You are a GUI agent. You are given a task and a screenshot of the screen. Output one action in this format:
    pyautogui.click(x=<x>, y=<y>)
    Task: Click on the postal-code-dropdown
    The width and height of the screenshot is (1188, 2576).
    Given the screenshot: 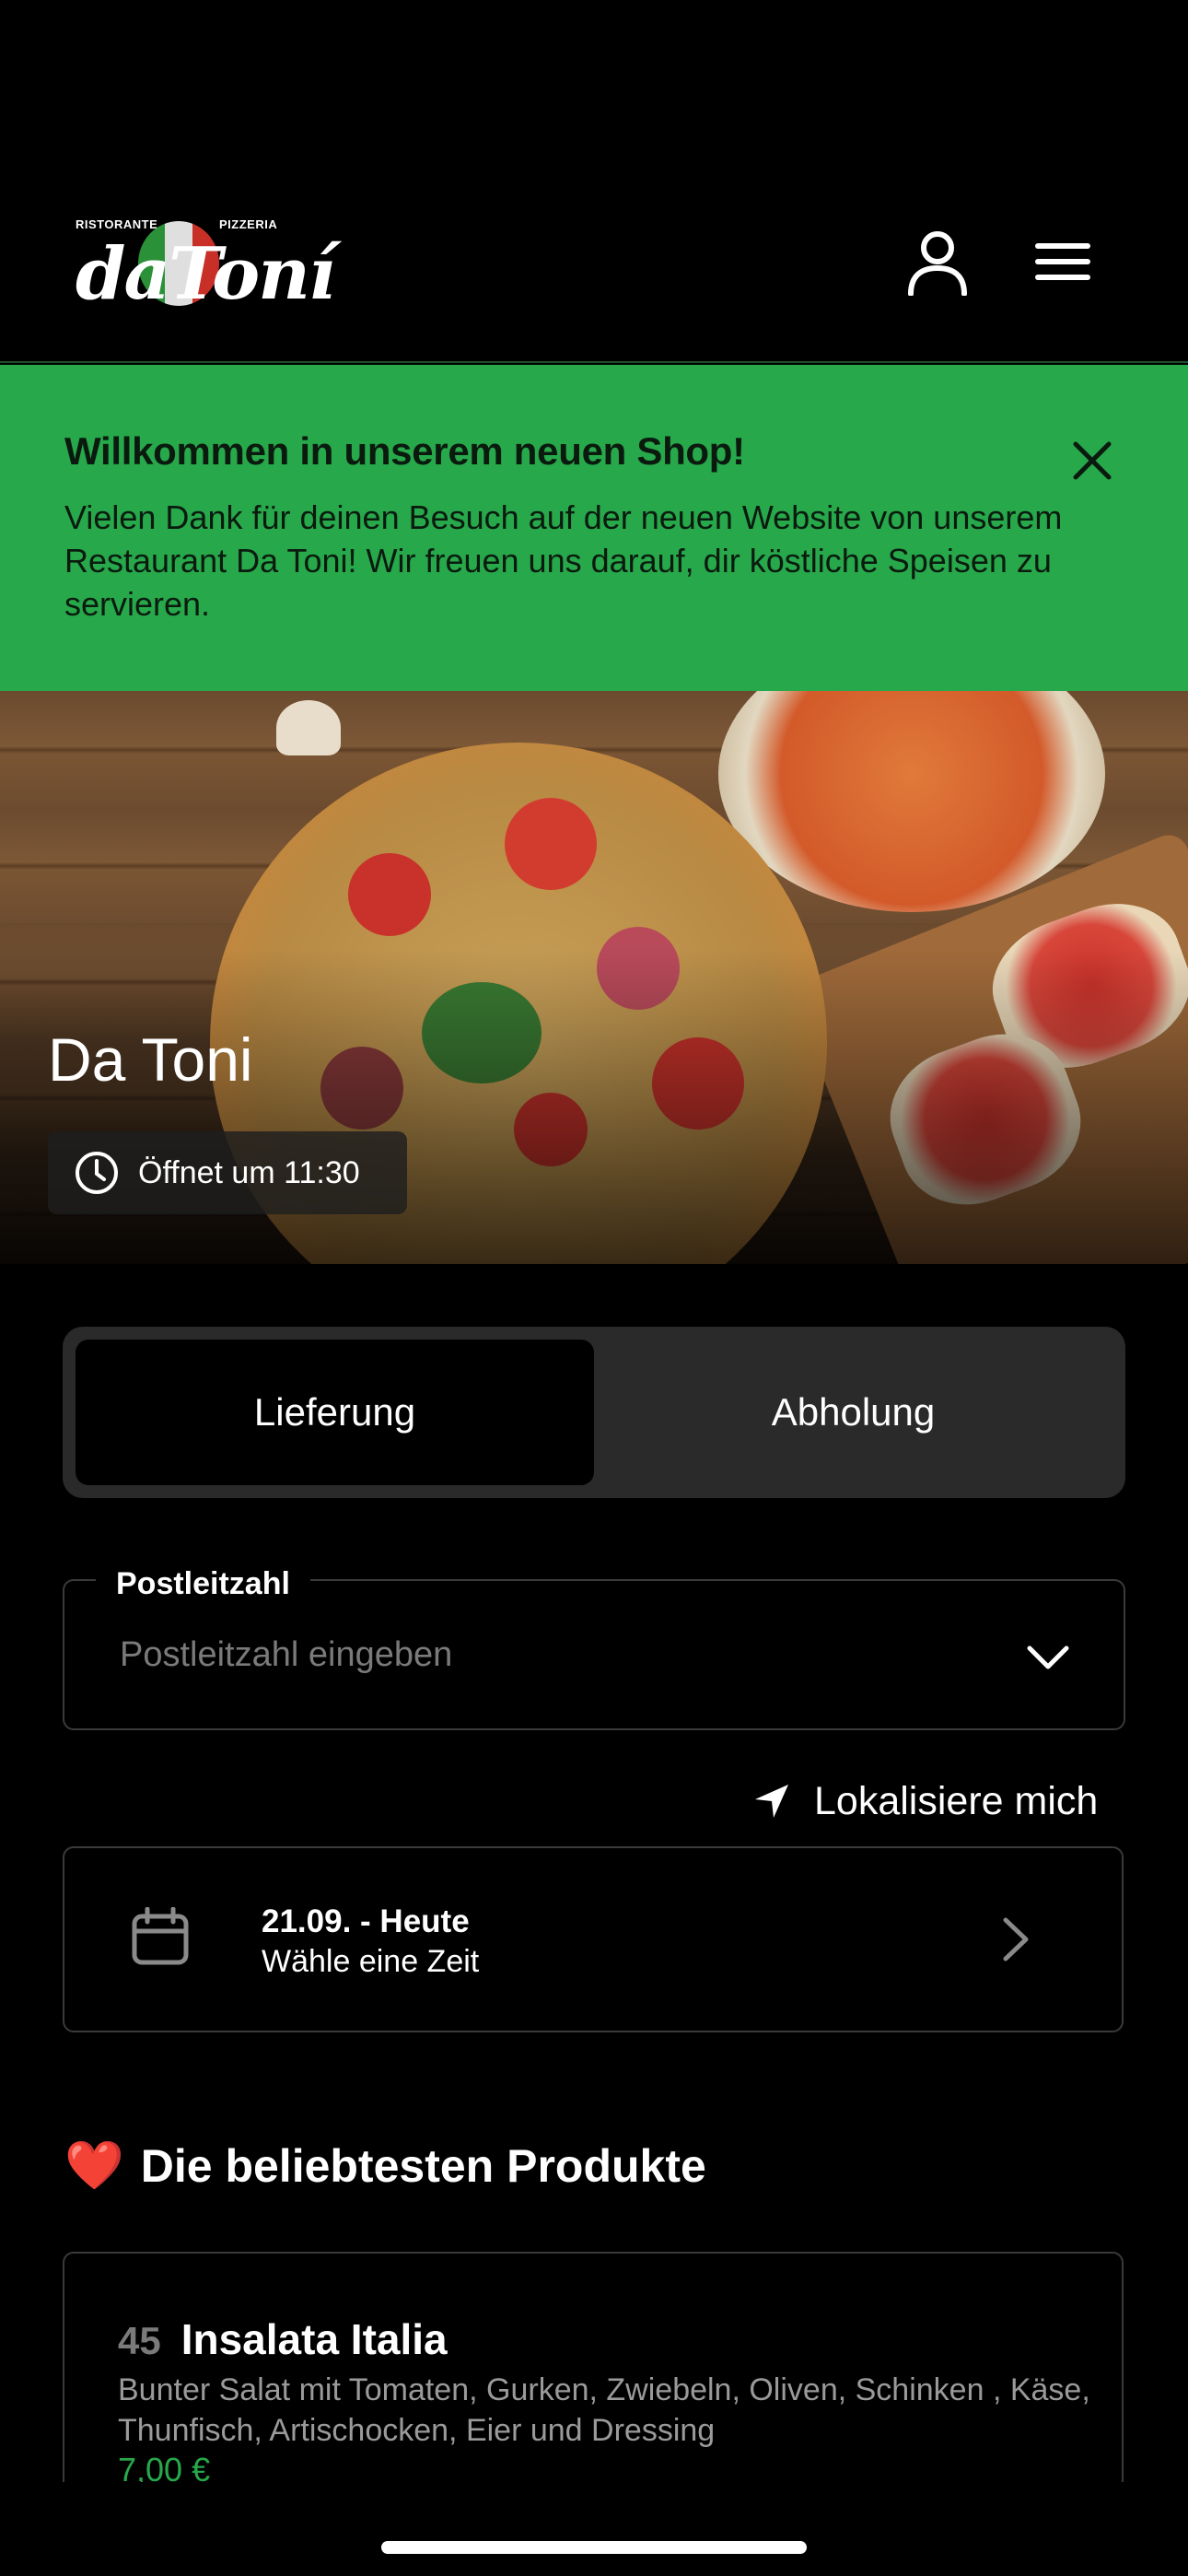 What is the action you would take?
    pyautogui.click(x=1048, y=1659)
    